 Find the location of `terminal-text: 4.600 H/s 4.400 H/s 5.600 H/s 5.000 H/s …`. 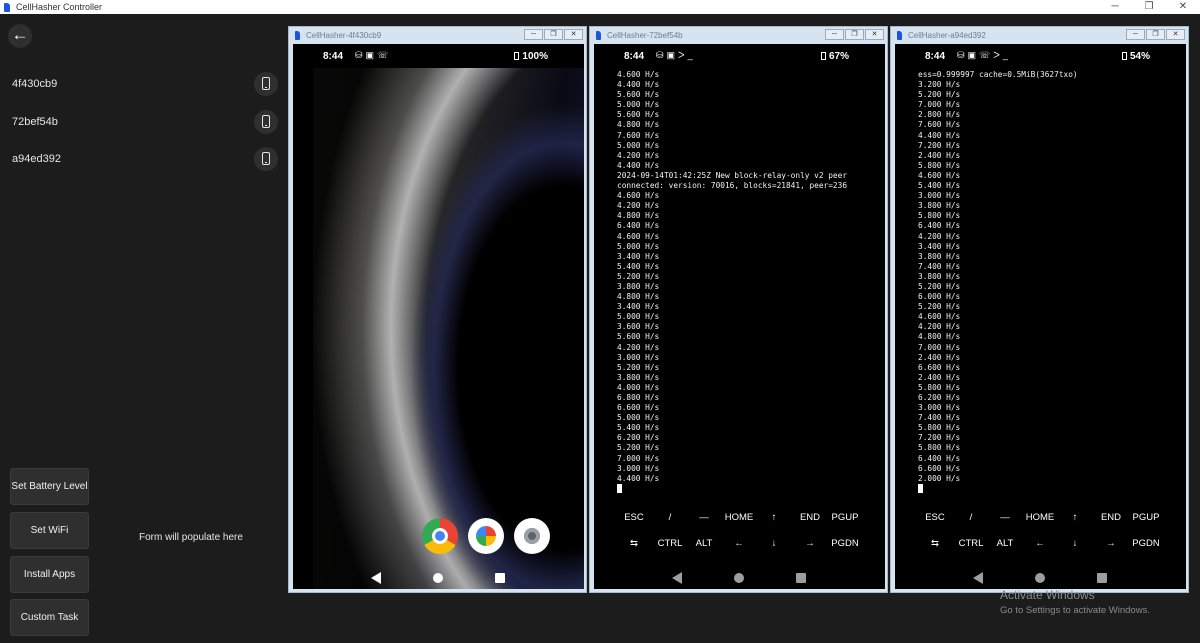

terminal-text: 4.600 H/s 4.400 H/s 5.600 H/s 5.000 H/s … is located at coordinates (732, 276).